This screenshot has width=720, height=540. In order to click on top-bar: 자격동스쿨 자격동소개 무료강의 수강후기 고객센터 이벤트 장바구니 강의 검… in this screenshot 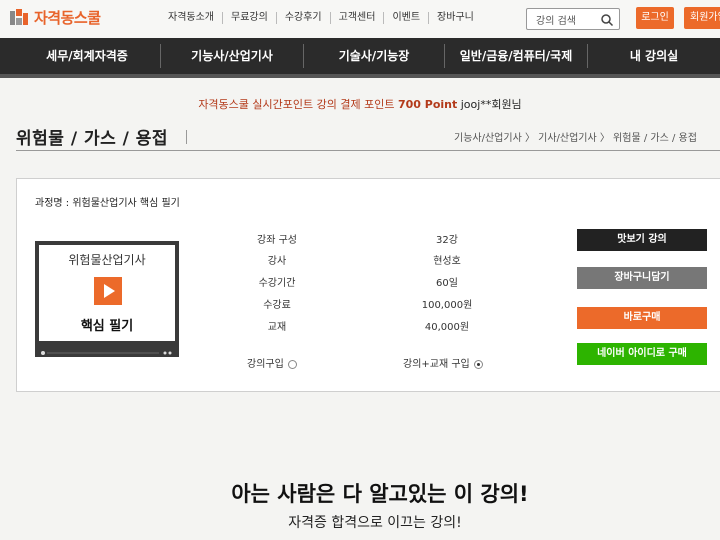, I will do `click(360, 19)`.